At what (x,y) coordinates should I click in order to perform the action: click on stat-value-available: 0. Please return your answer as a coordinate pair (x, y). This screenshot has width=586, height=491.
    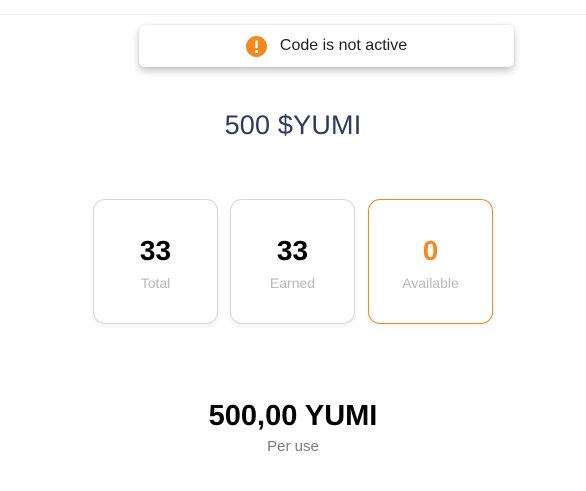
    Looking at the image, I should click on (430, 250).